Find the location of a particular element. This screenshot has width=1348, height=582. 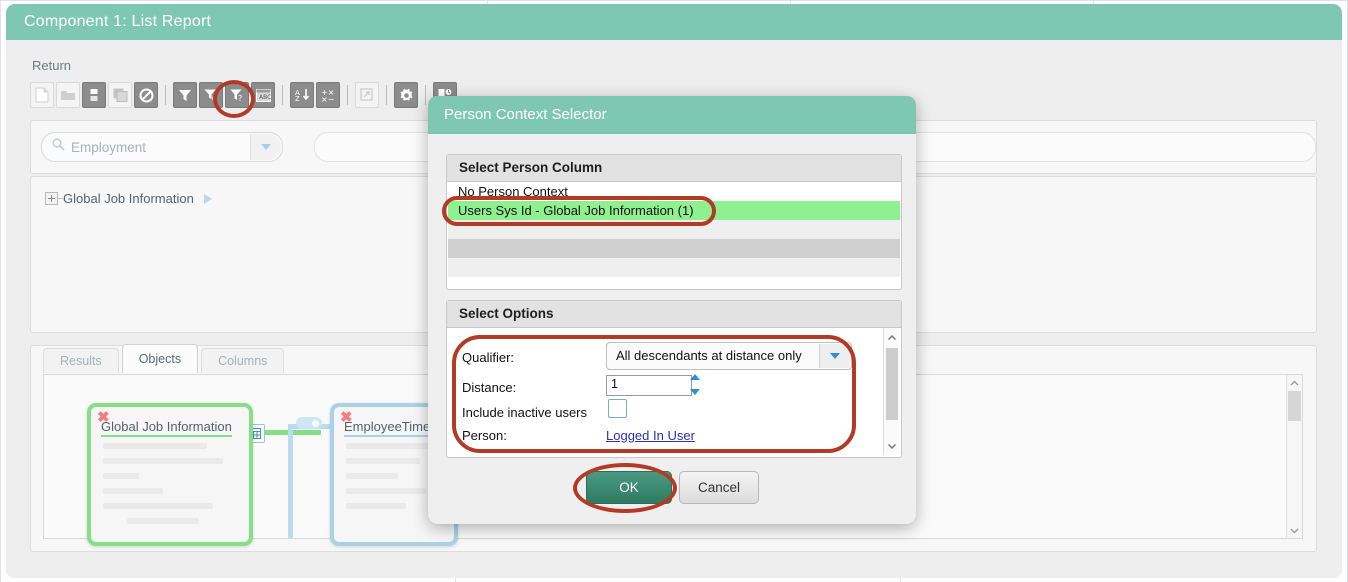

qualifier-select: All descendants at distance only is located at coordinates (729, 356).